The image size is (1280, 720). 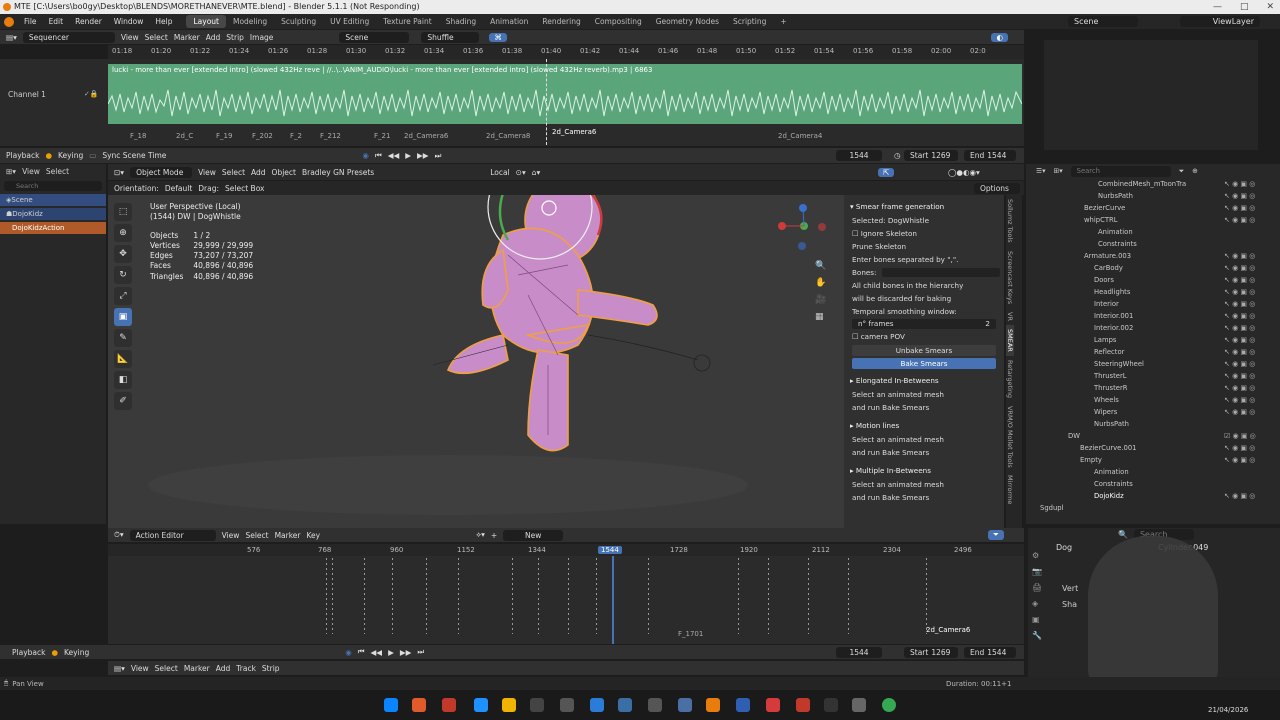 What do you see at coordinates (820, 266) in the screenshot?
I see `zoom-icon: 🔍` at bounding box center [820, 266].